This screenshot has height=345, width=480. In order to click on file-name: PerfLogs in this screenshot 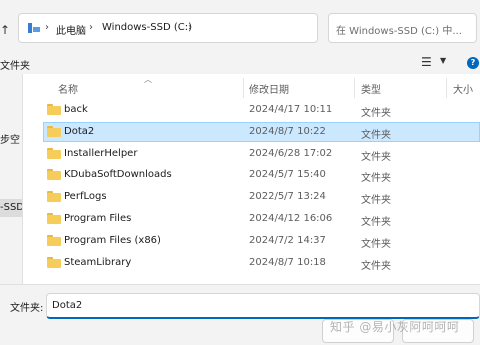, I will do `click(85, 197)`.